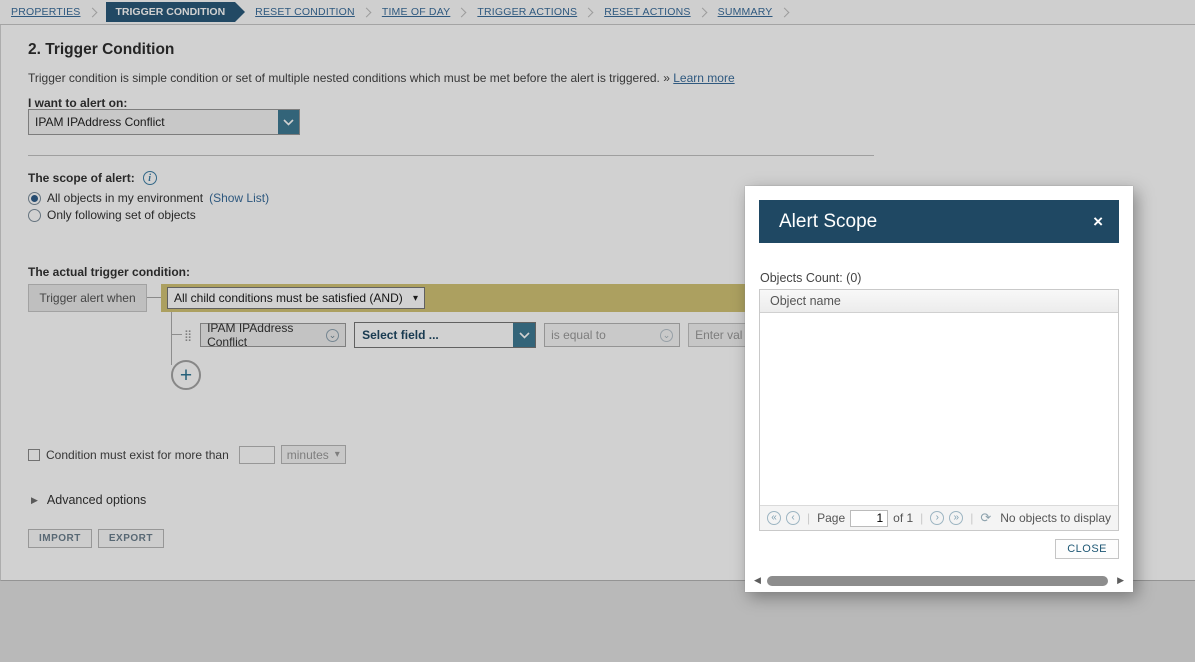 The image size is (1195, 662). I want to click on refresh-icon: ⟳, so click(985, 518).